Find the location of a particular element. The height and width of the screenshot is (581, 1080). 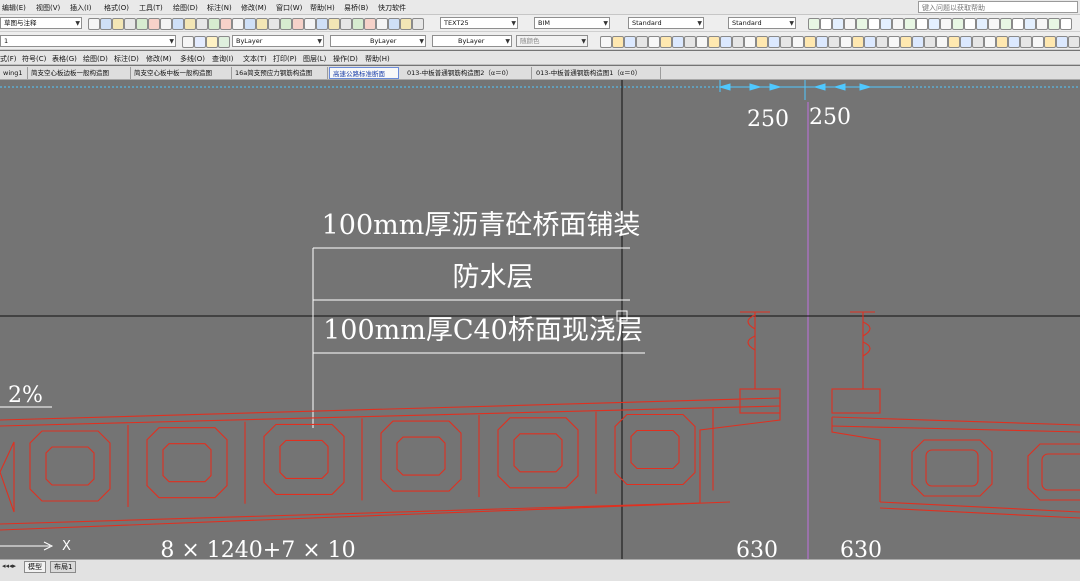

dim-style-dropdown: BIM ▼ is located at coordinates (572, 23).